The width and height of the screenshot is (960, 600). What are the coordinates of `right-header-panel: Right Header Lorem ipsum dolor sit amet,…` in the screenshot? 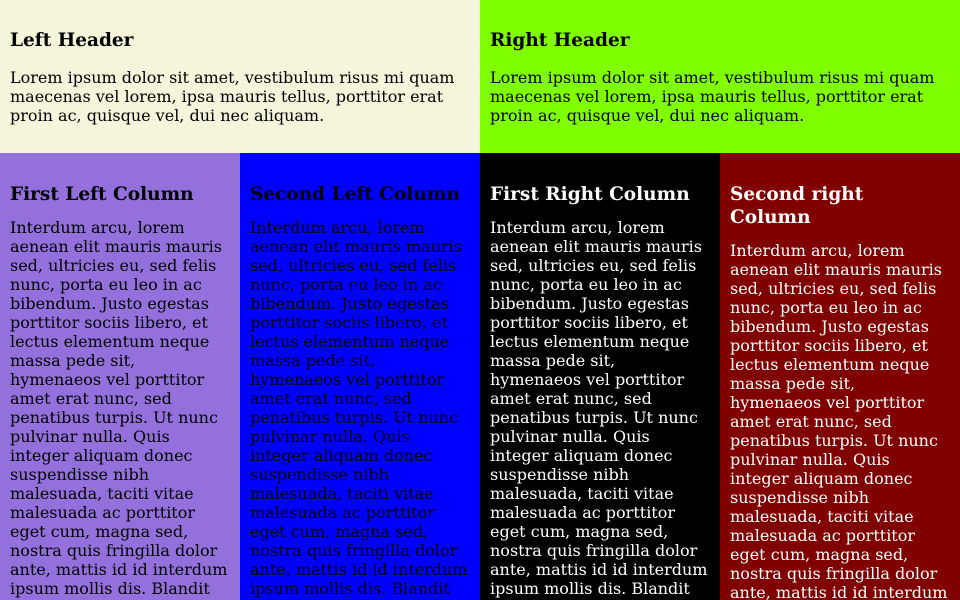 It's located at (720, 76).